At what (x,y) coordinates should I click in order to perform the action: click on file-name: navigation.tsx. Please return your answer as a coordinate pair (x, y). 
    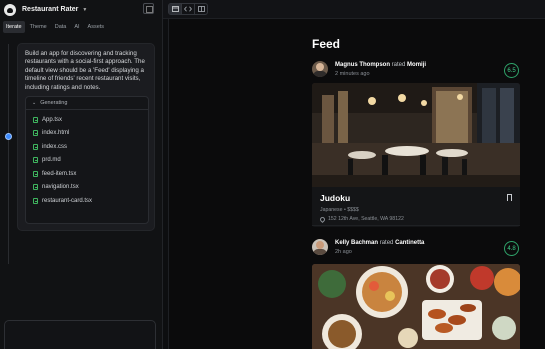
    Looking at the image, I should click on (60, 187).